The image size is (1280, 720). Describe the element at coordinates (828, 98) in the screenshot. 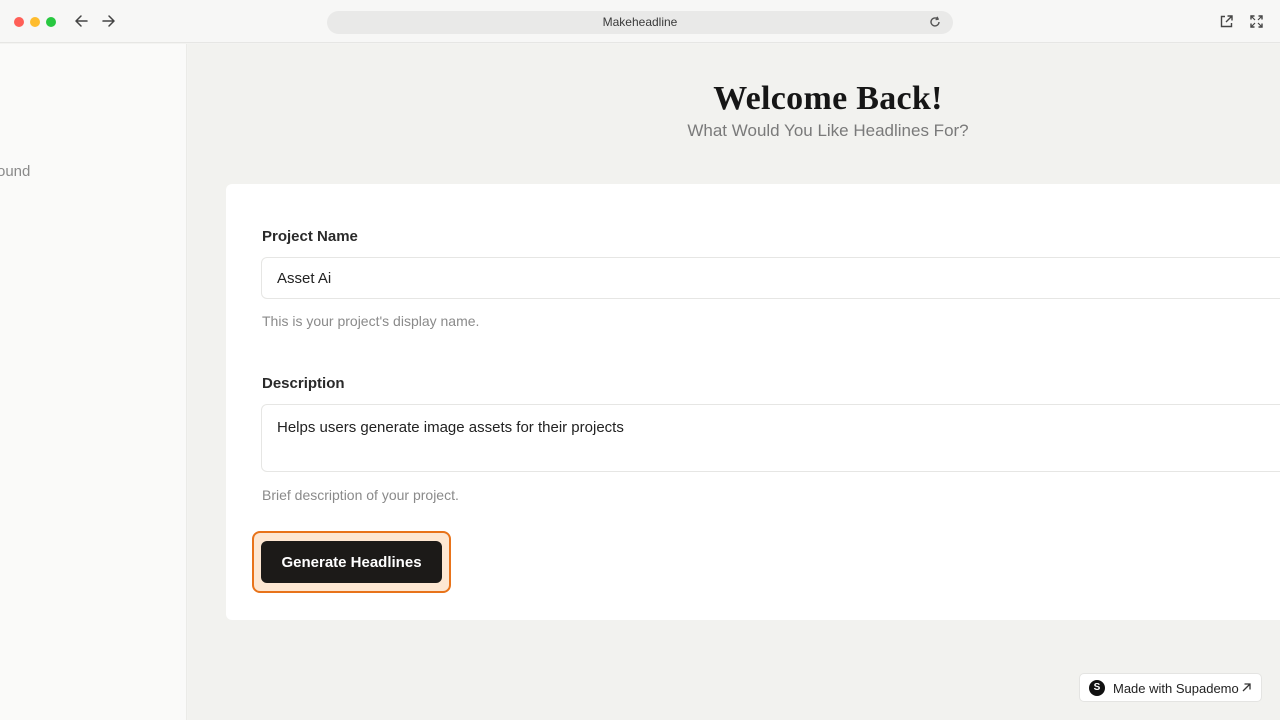

I see `page-title: Welcome Back!` at that location.